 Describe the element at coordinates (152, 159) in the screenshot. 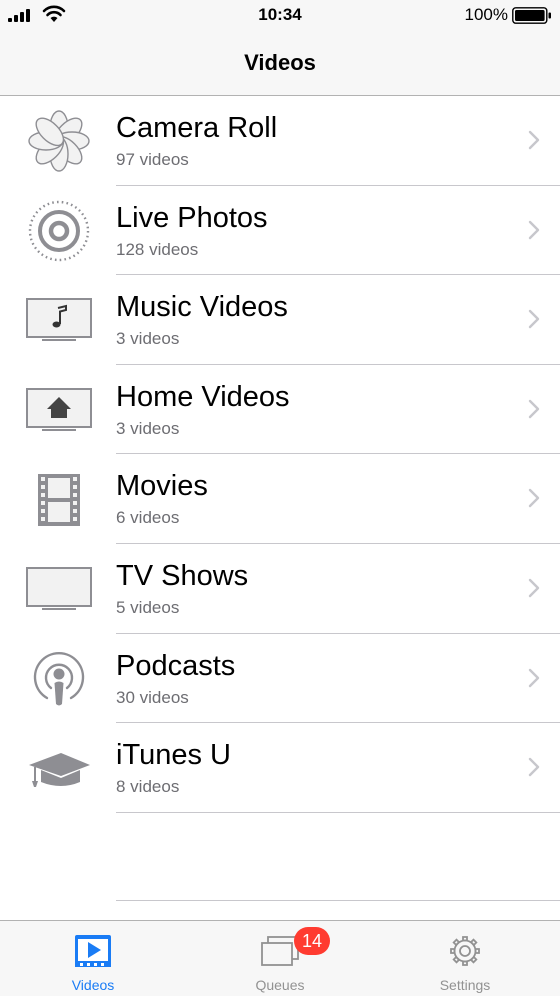

I see `row-subtitle: 97 videos` at that location.